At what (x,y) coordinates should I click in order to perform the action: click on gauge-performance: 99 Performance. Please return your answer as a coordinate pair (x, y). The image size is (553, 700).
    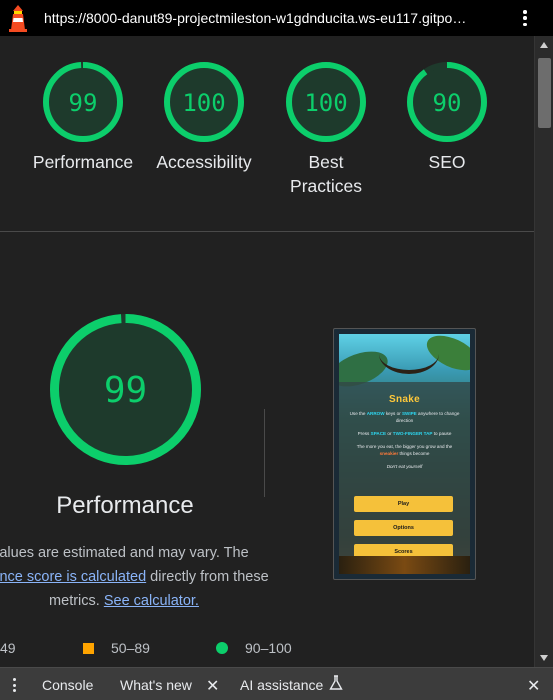
    Looking at the image, I should click on (83, 117).